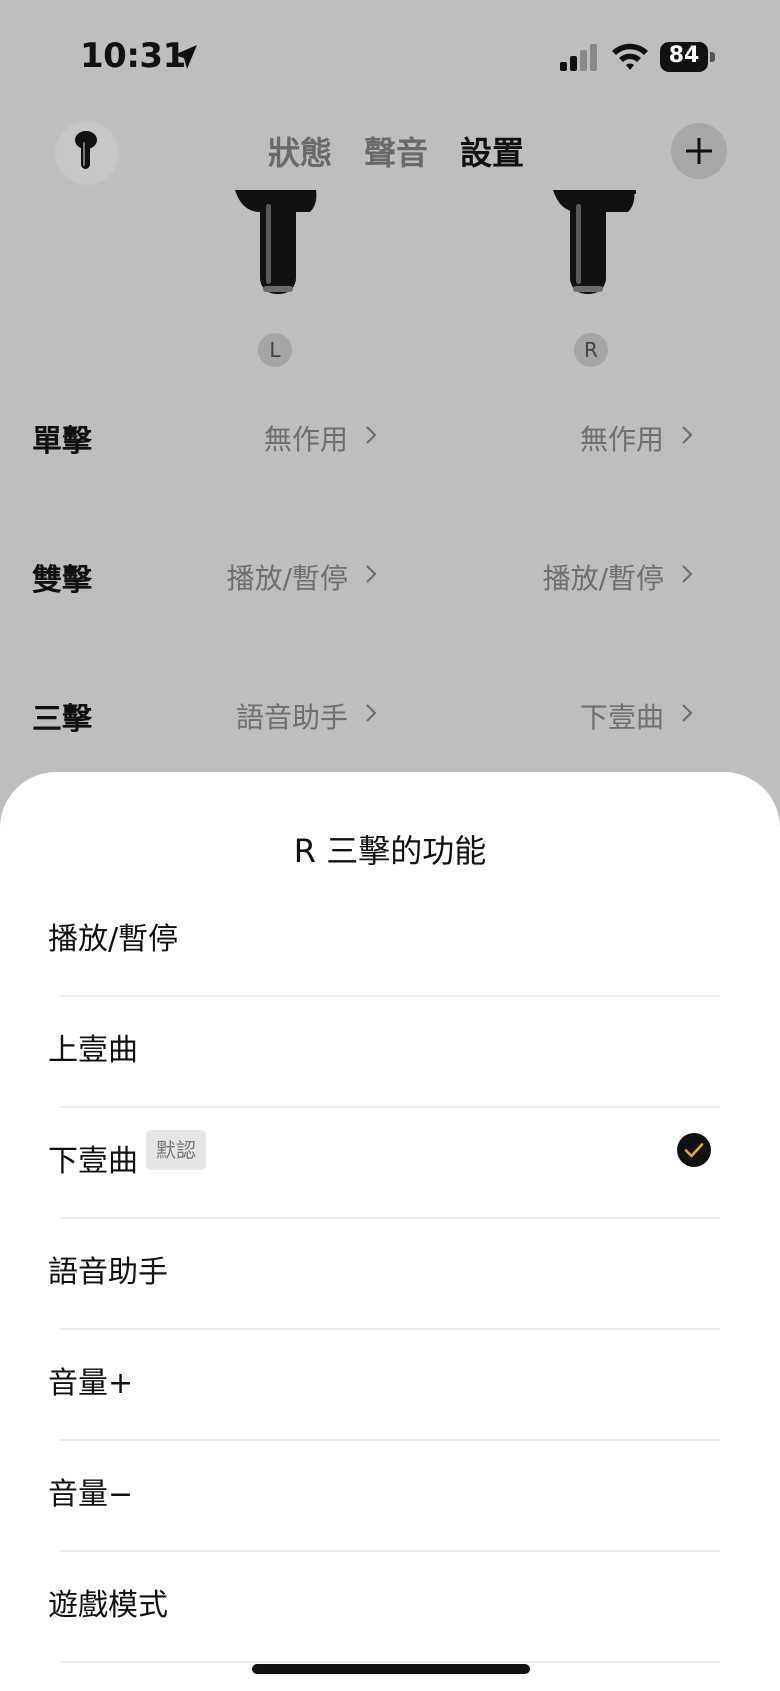 This screenshot has height=1691, width=780. I want to click on gesture-row-double-tap: 雙擊 播放/暫停 播放/暫停, so click(390, 575).